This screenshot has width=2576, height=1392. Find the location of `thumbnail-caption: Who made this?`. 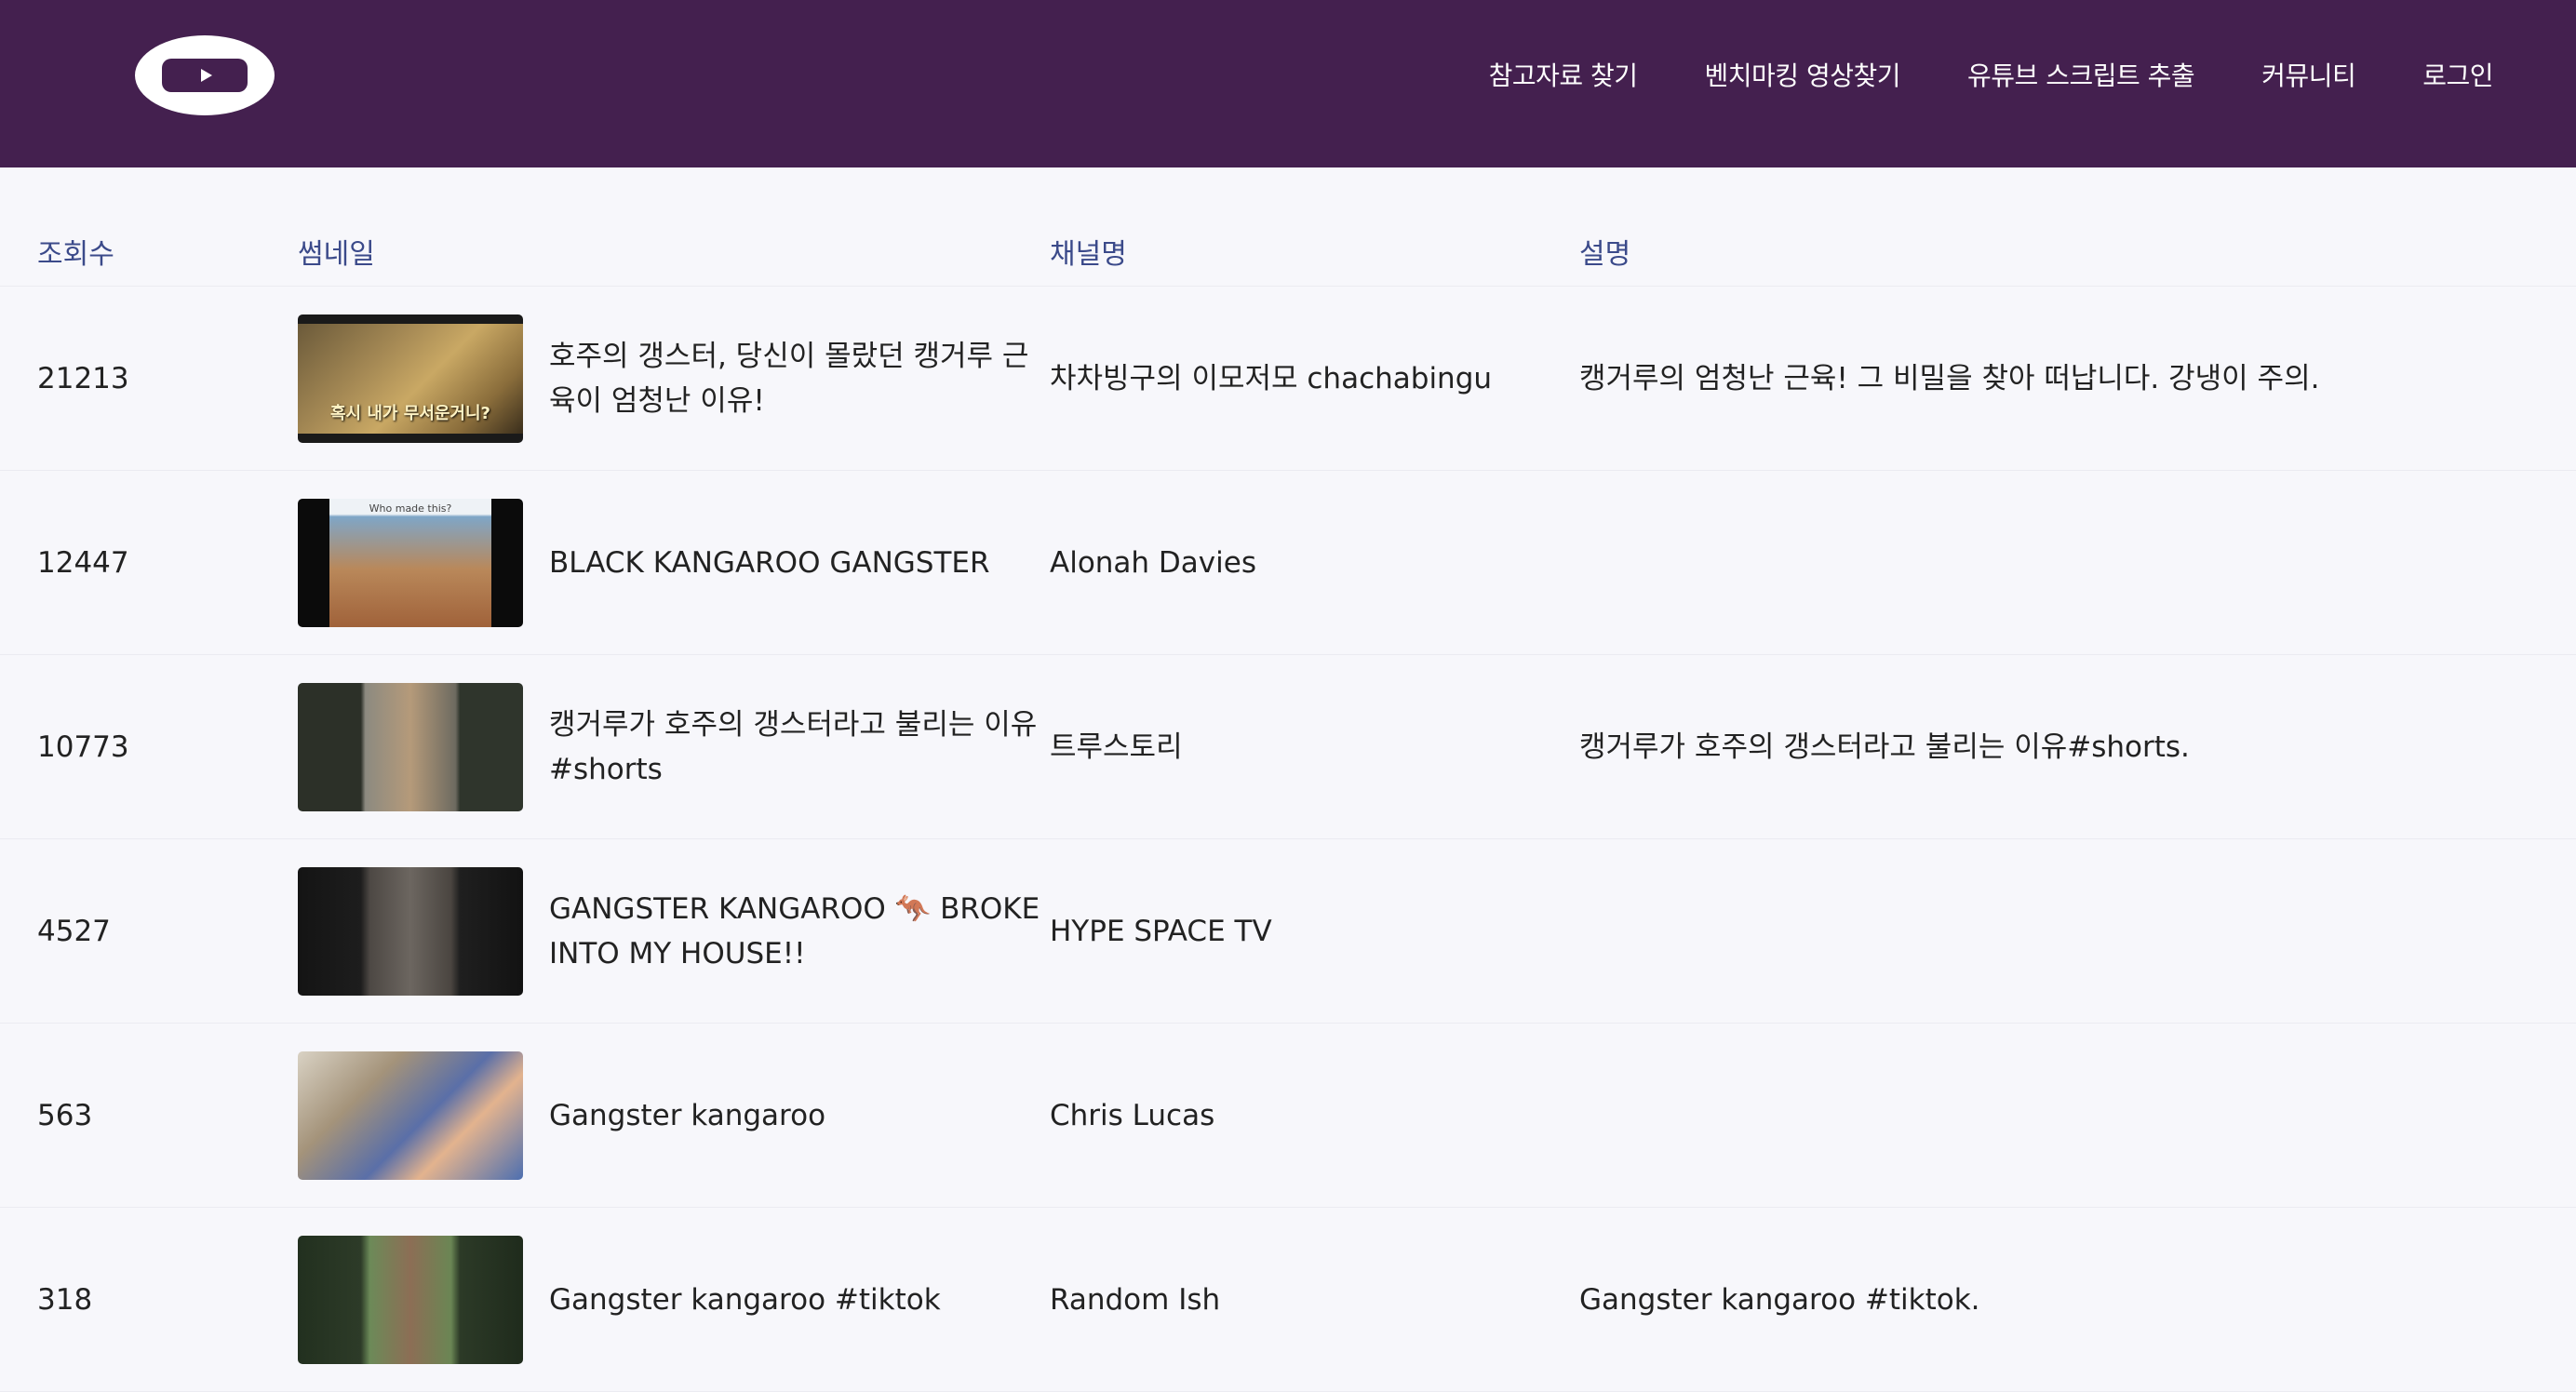

thumbnail-caption: Who made this? is located at coordinates (410, 508).